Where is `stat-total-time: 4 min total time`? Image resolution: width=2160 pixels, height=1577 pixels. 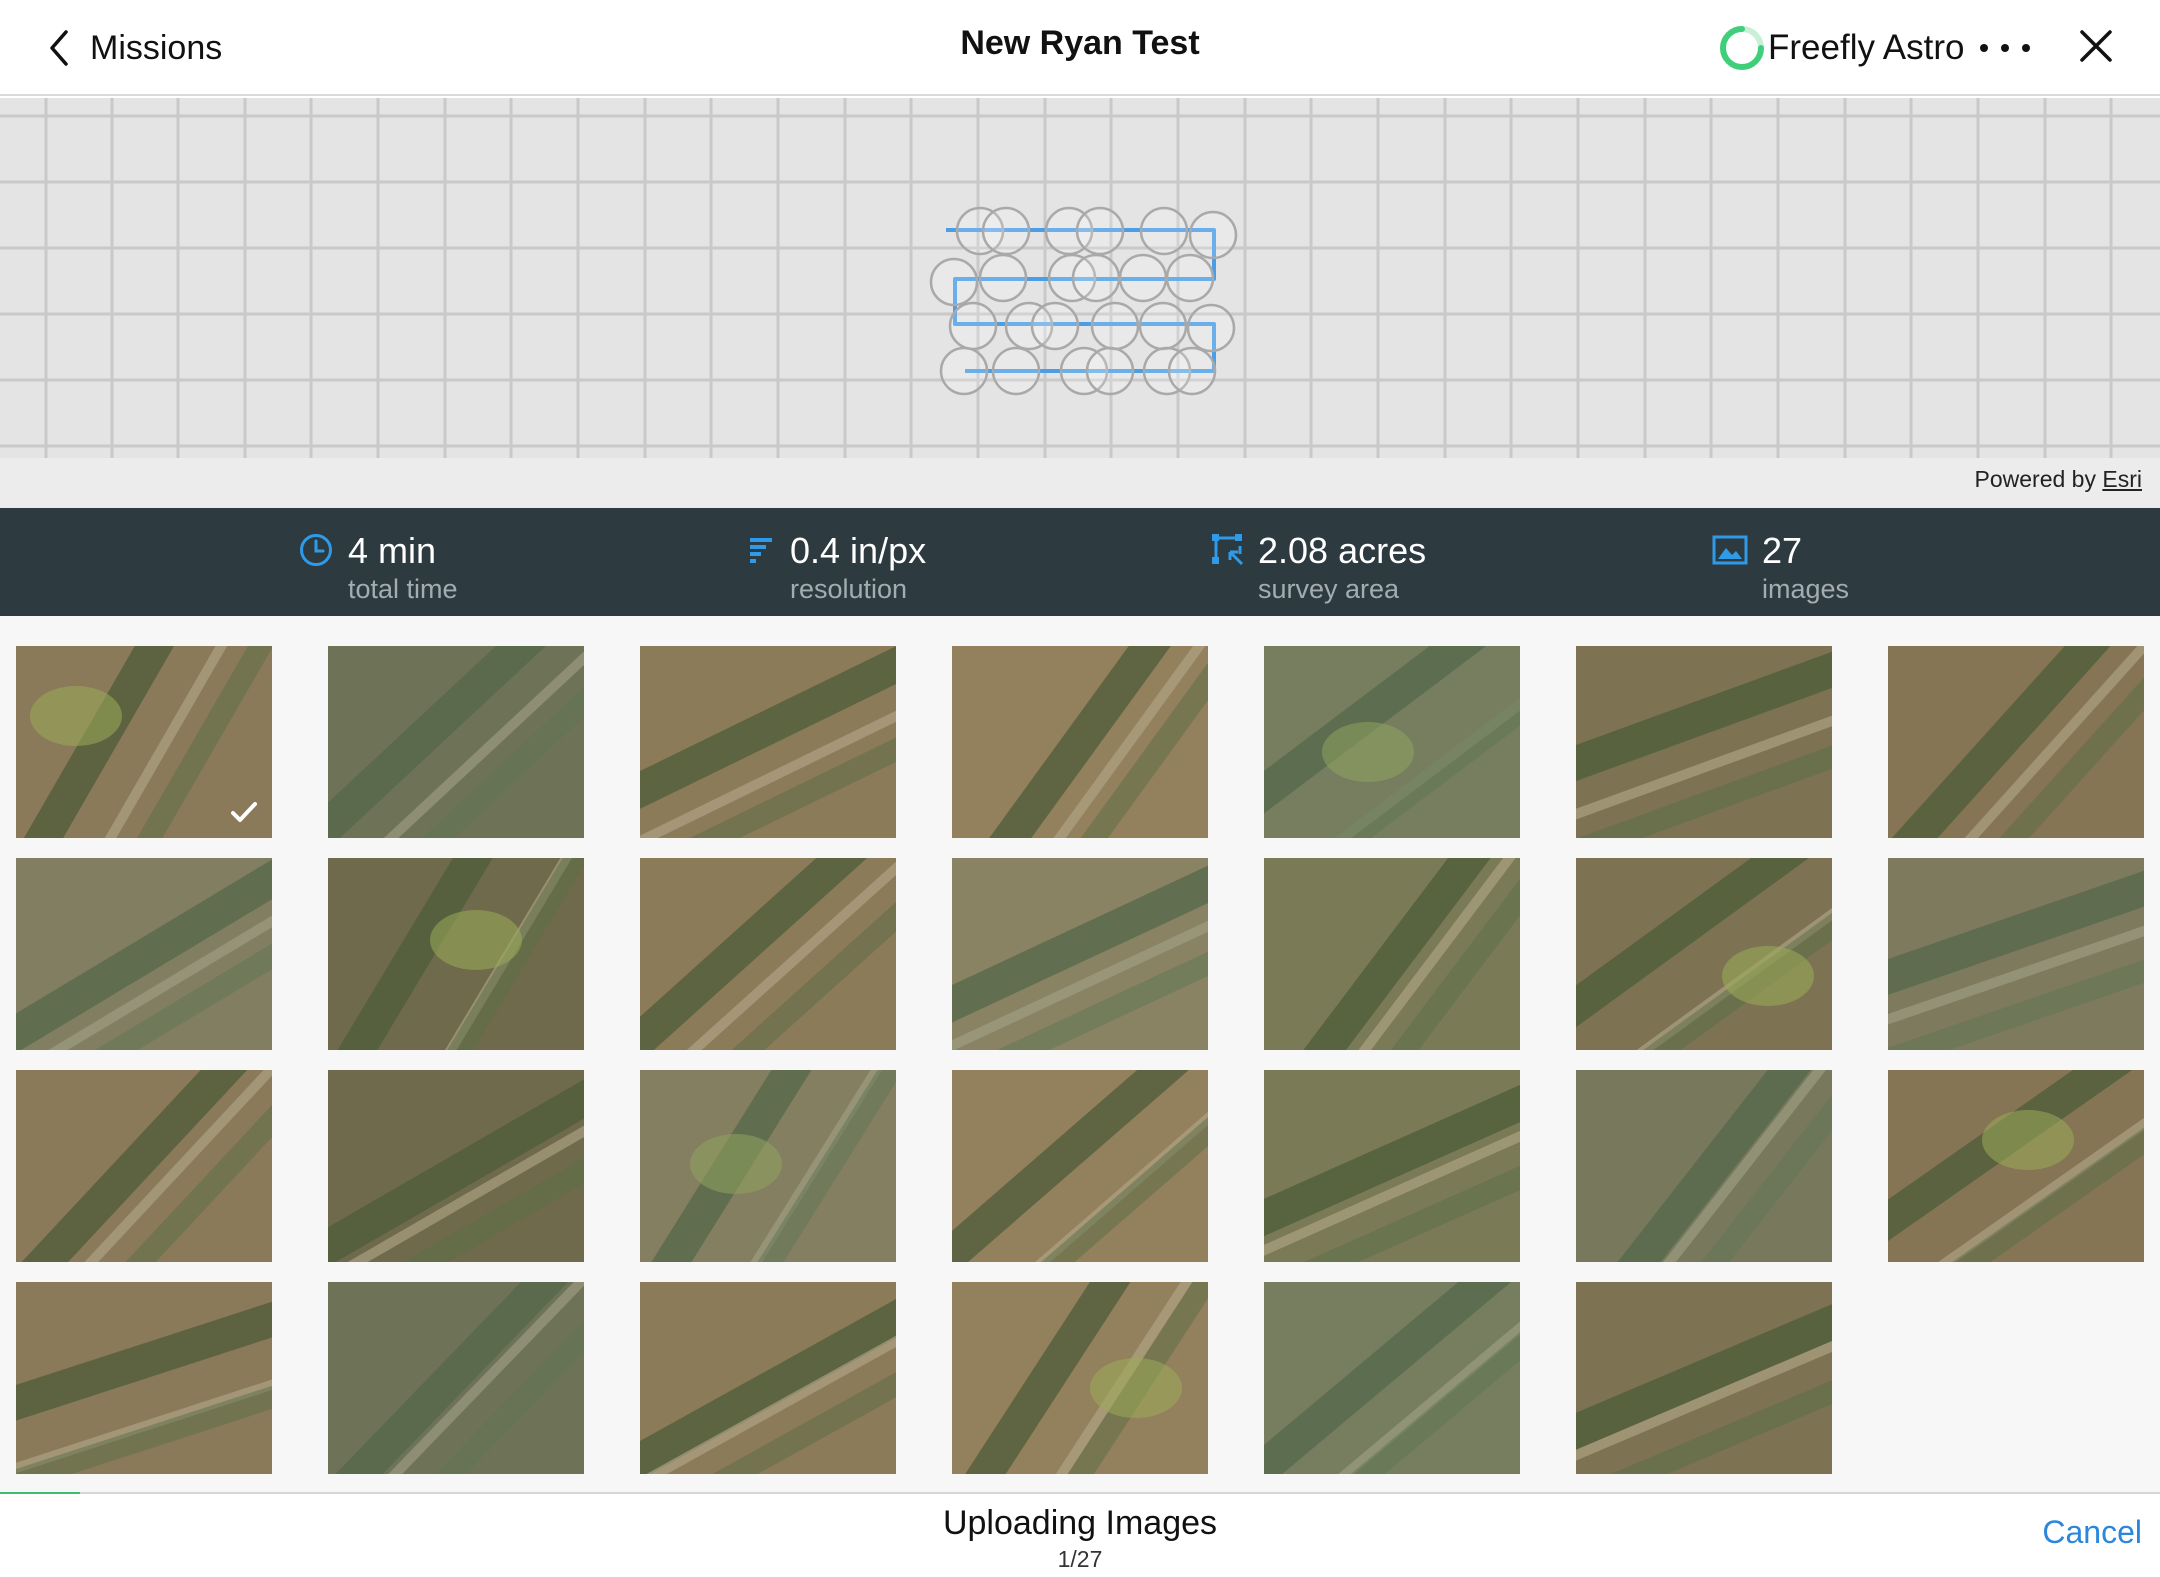 stat-total-time: 4 min total time is located at coordinates (428, 563).